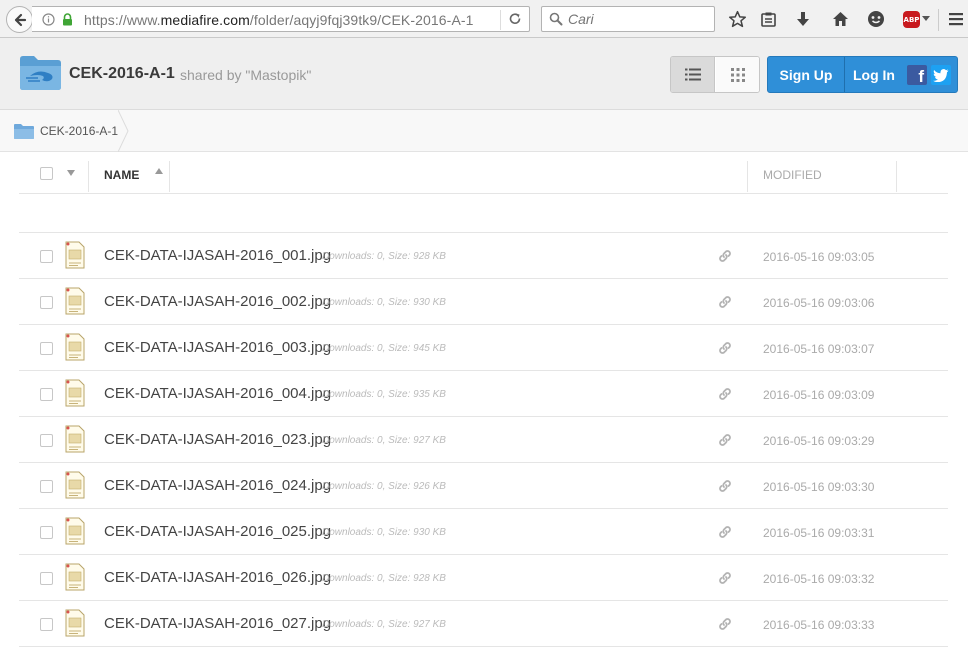 The width and height of the screenshot is (968, 650). I want to click on info-icon, so click(48, 19).